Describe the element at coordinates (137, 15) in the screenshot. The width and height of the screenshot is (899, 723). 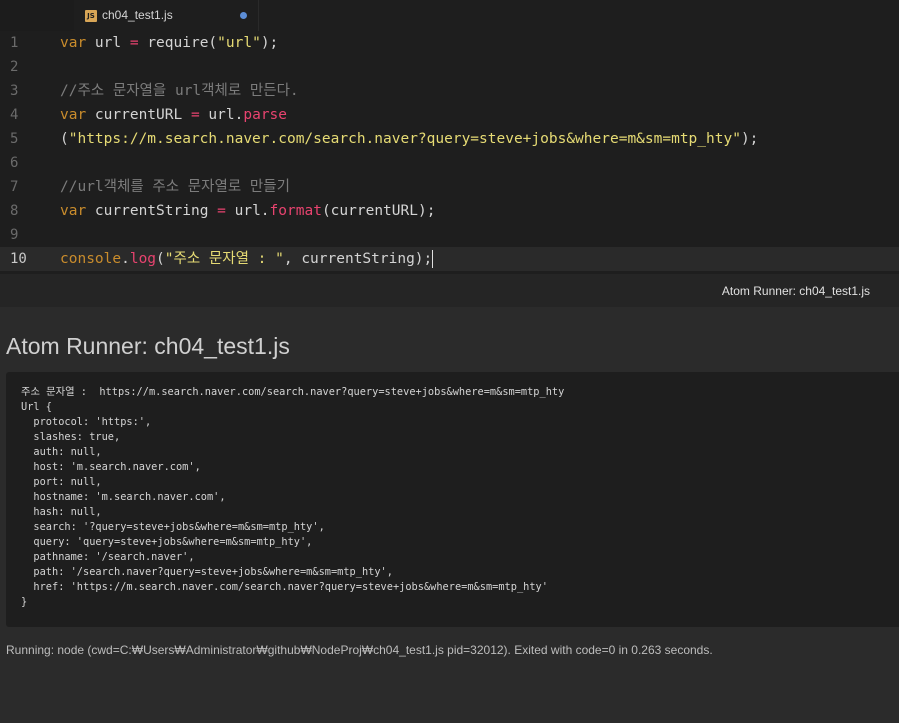
I see `tab-title: ch04_test1.js` at that location.